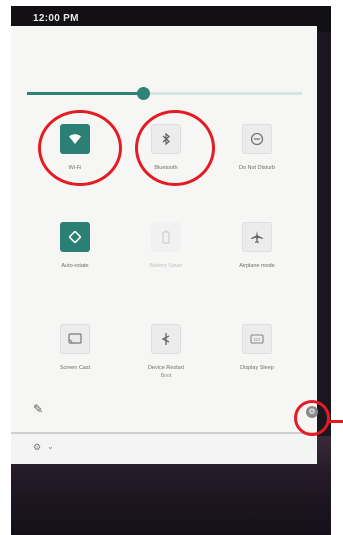  What do you see at coordinates (166, 237) in the screenshot?
I see `battery-saver-icon` at bounding box center [166, 237].